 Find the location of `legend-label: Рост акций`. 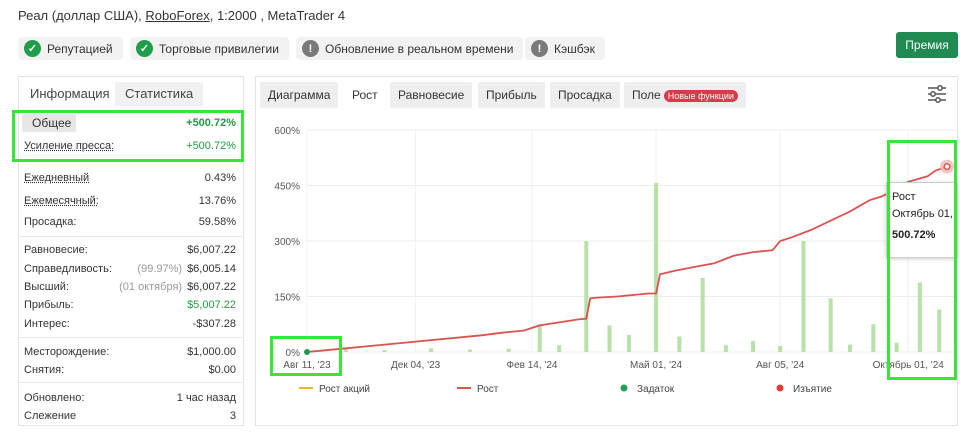

legend-label: Рост акций is located at coordinates (344, 389).